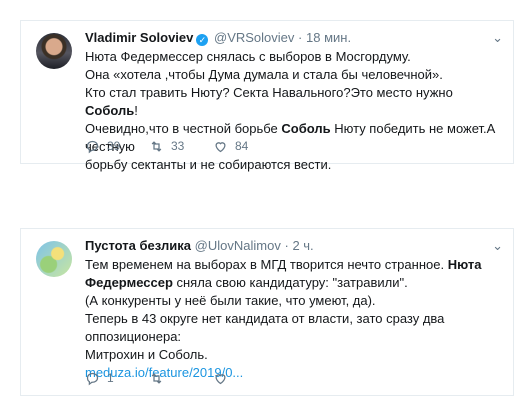 The width and height of the screenshot is (532, 410). Describe the element at coordinates (245, 378) in the screenshot. I see `like-button` at that location.